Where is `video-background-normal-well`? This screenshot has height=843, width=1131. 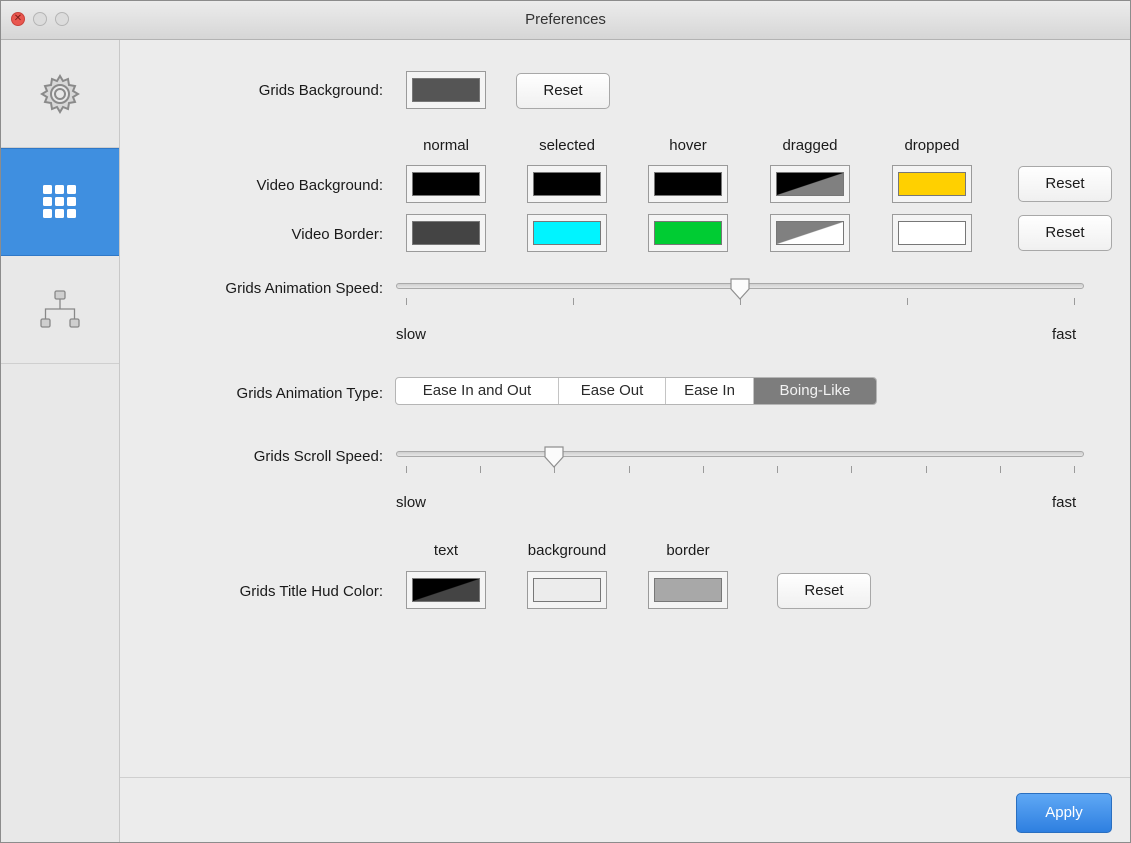 video-background-normal-well is located at coordinates (446, 184).